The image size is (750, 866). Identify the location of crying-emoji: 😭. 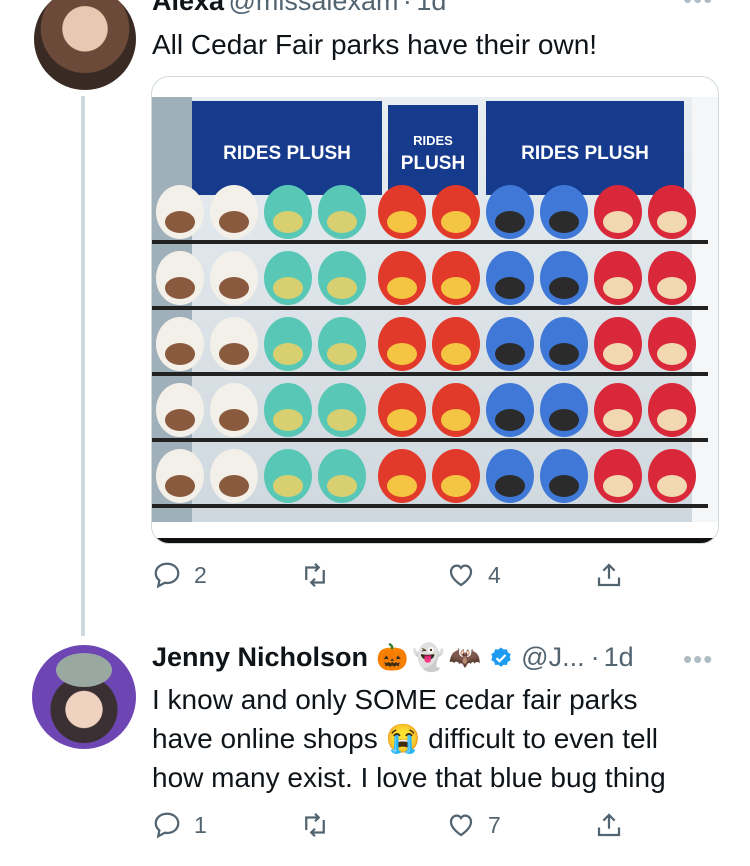
(403, 738).